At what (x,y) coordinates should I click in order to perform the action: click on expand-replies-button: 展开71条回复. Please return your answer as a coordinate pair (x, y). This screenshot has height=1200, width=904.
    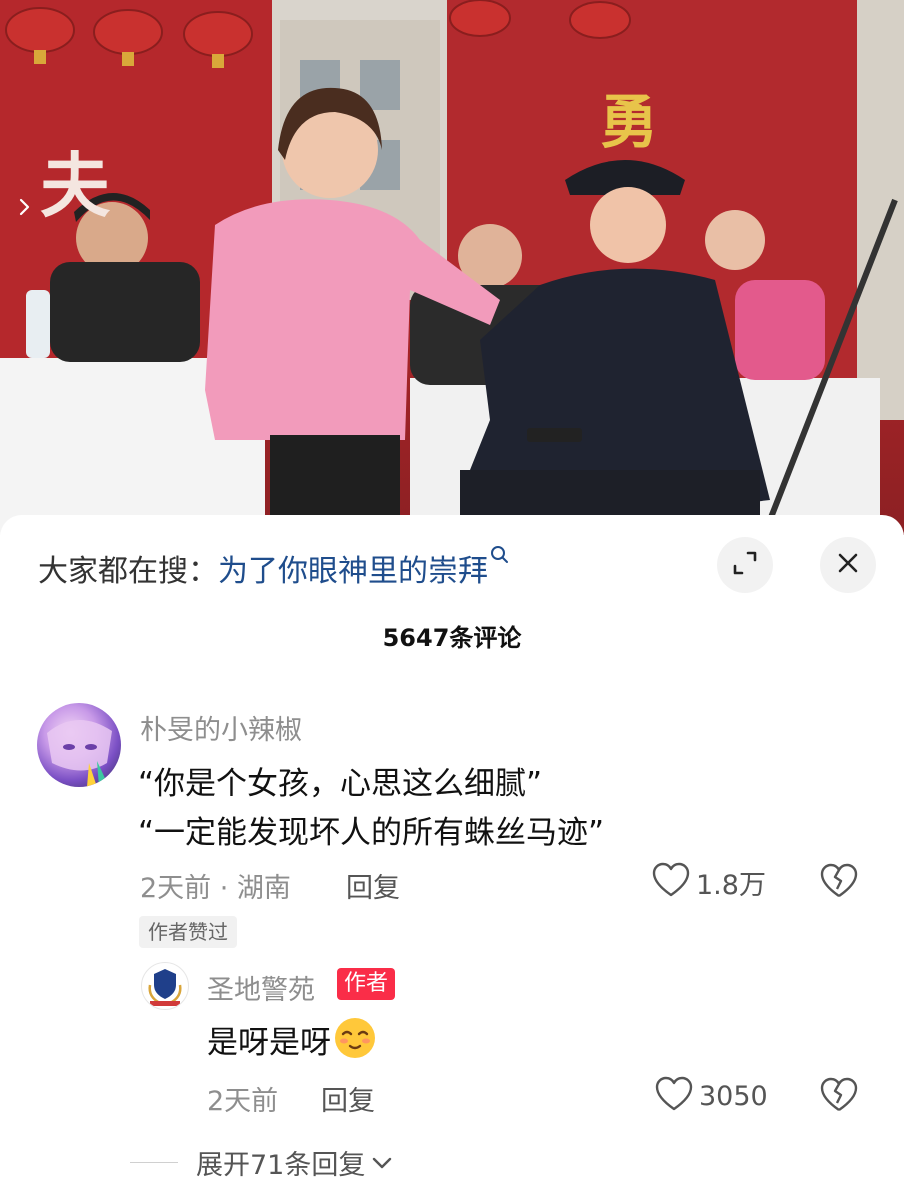
    Looking at the image, I should click on (261, 1162).